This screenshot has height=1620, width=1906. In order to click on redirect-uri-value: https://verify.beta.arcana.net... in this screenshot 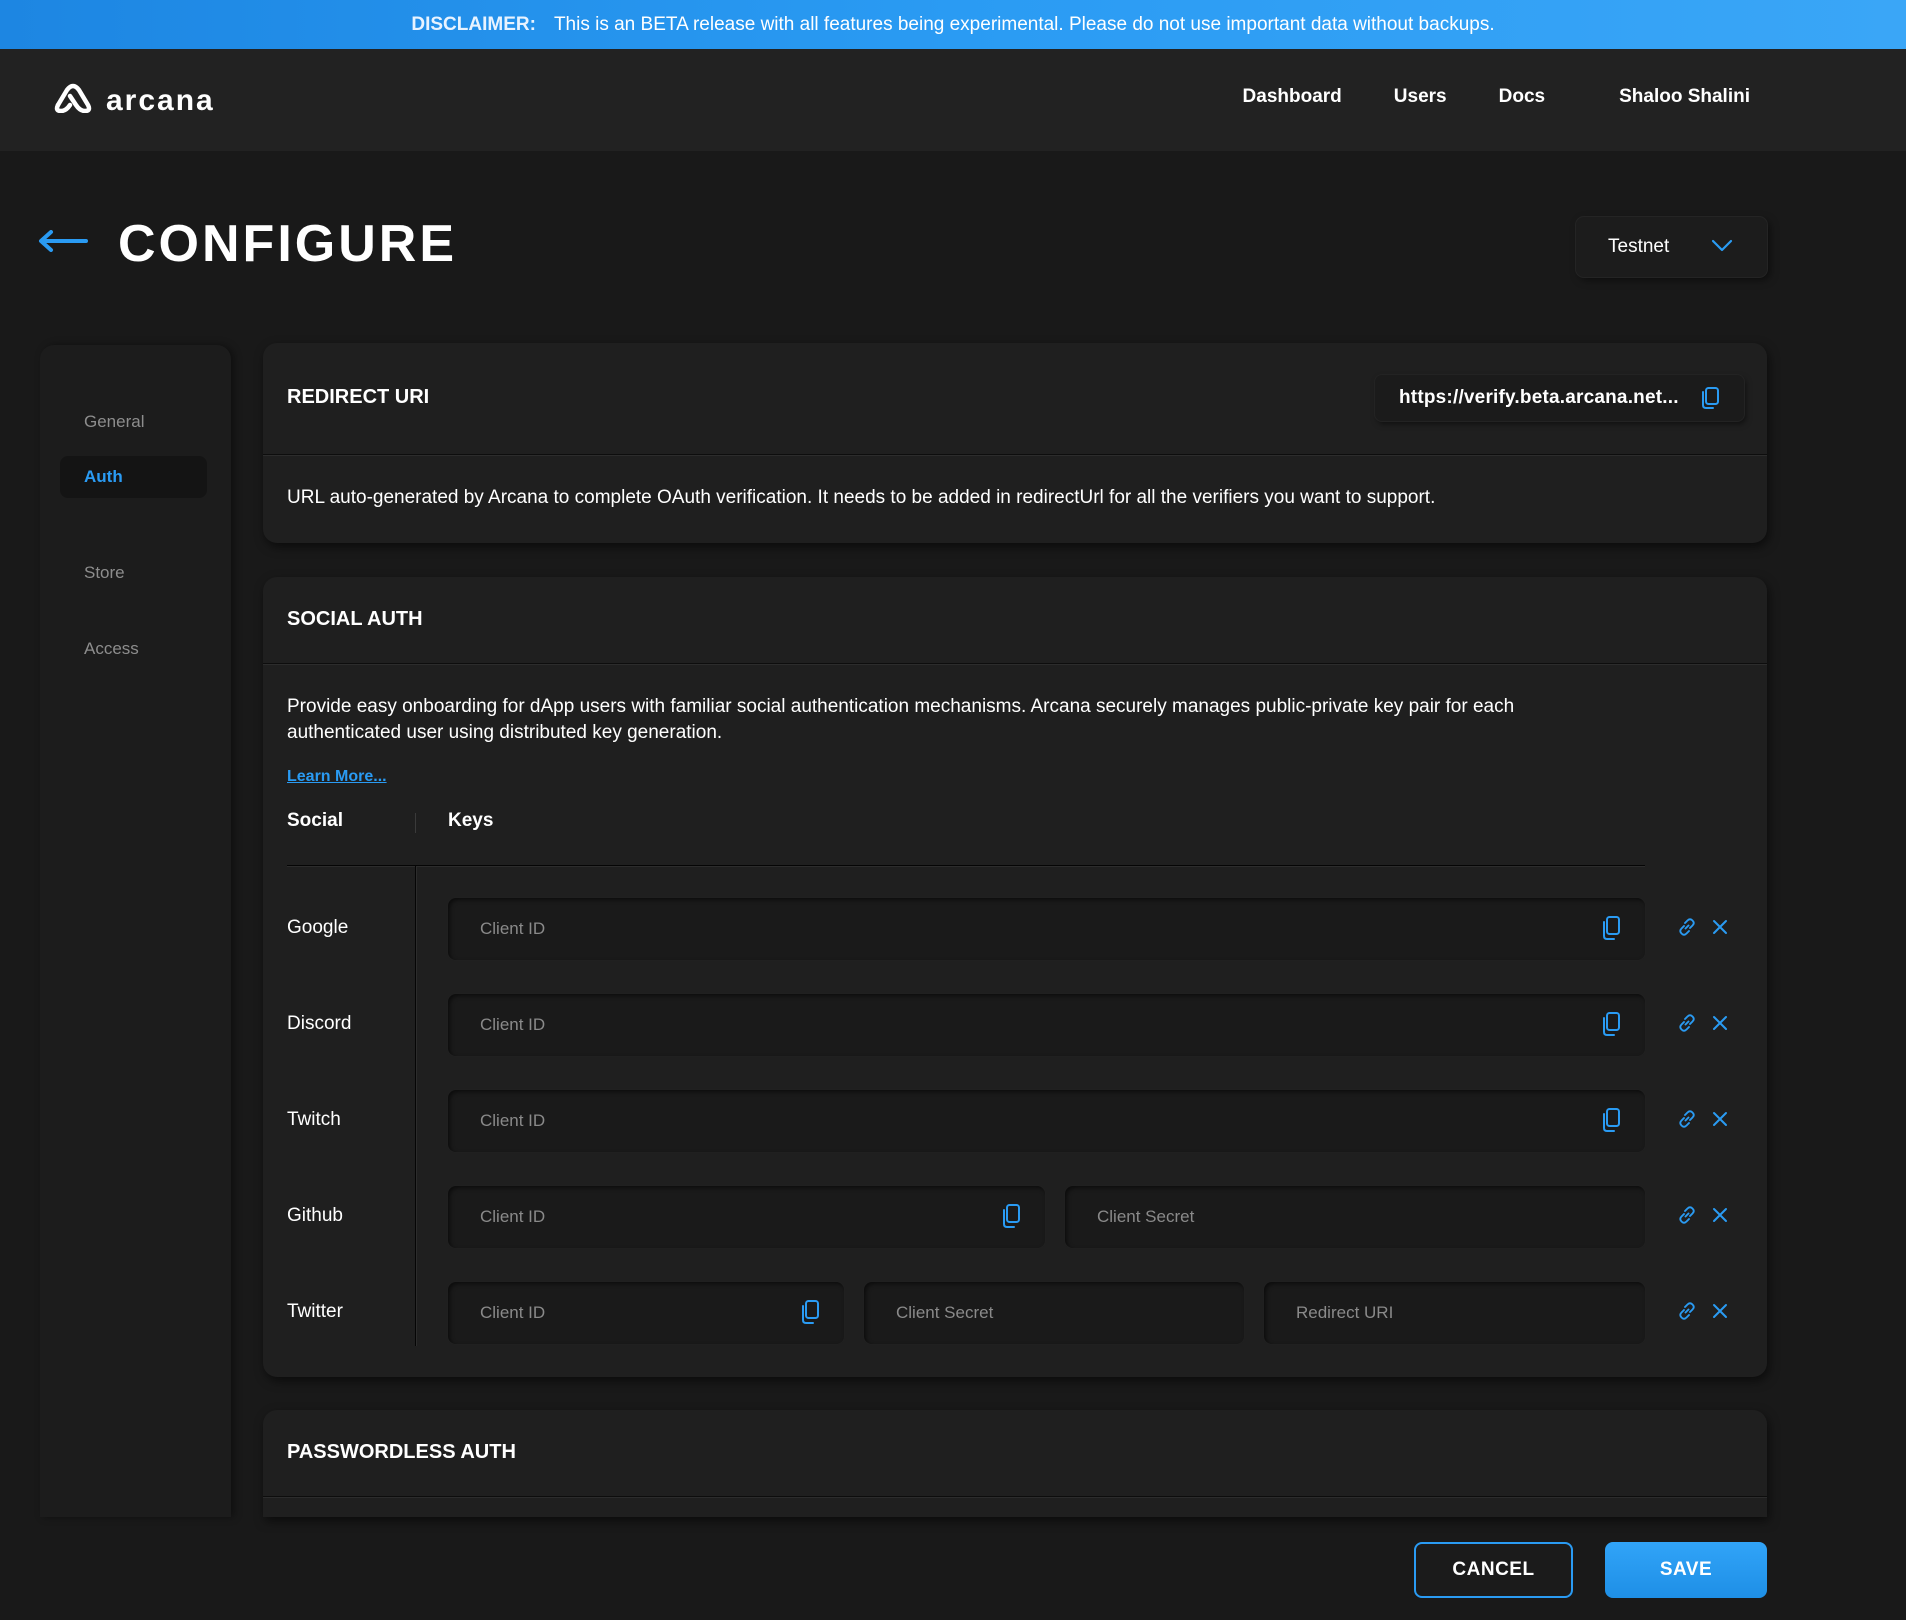, I will do `click(1539, 397)`.